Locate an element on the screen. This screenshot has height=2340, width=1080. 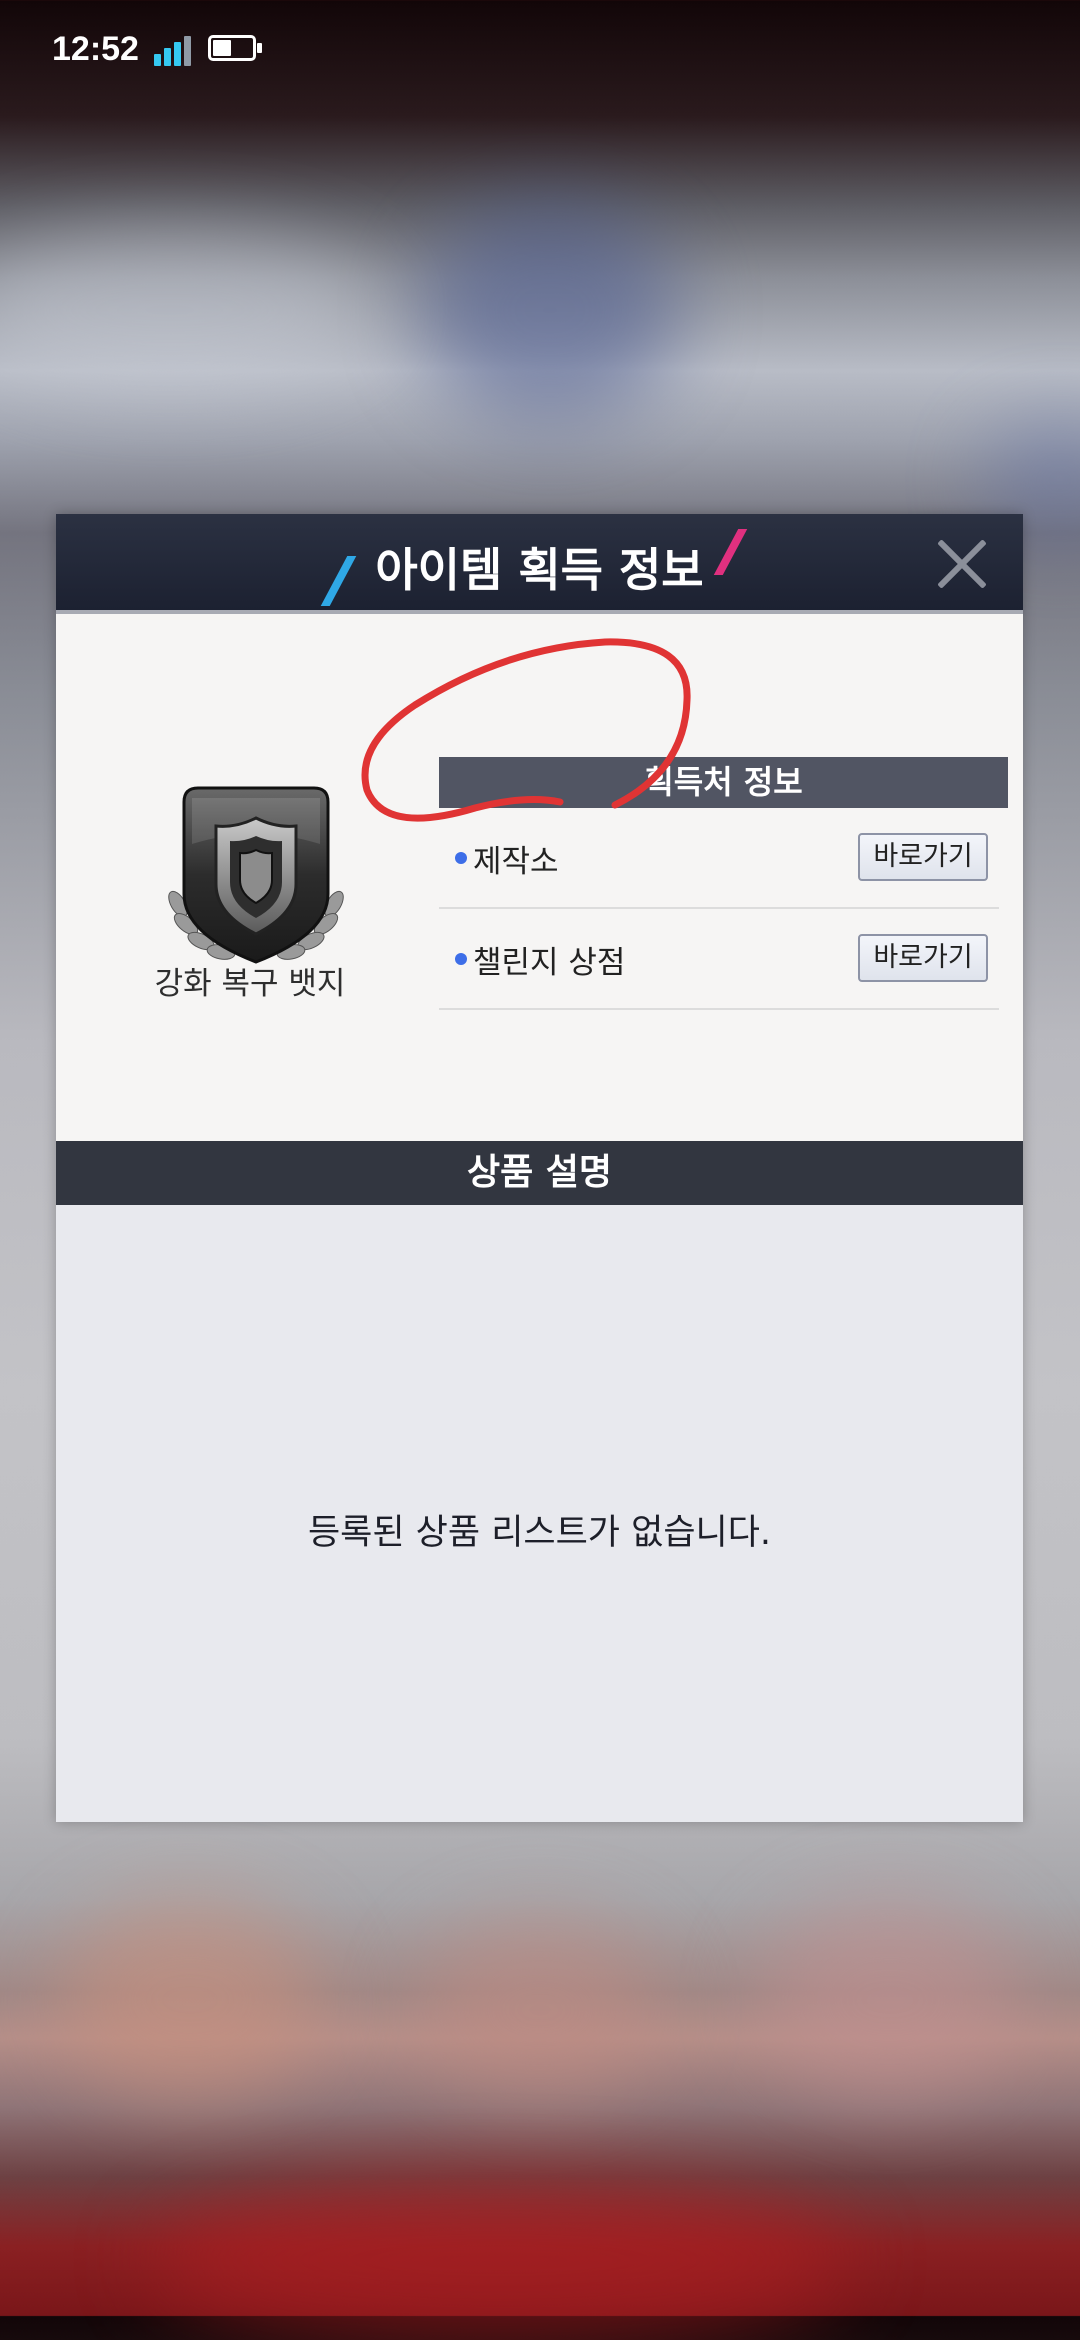
source-label: 챌린지 상점 is located at coordinates (549, 963).